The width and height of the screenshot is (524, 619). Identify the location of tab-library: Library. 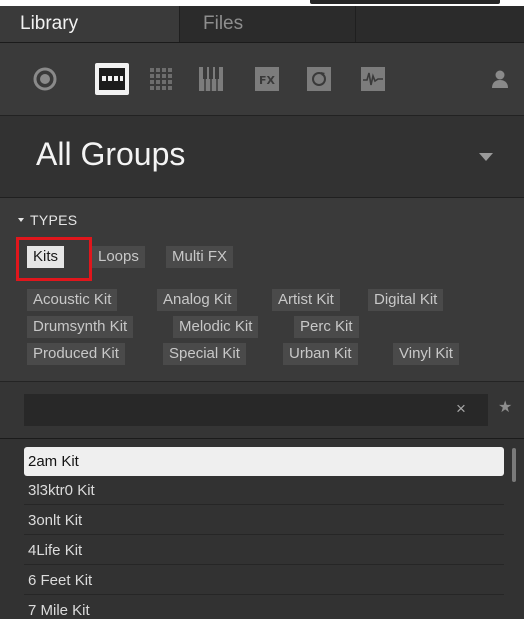
(90, 24).